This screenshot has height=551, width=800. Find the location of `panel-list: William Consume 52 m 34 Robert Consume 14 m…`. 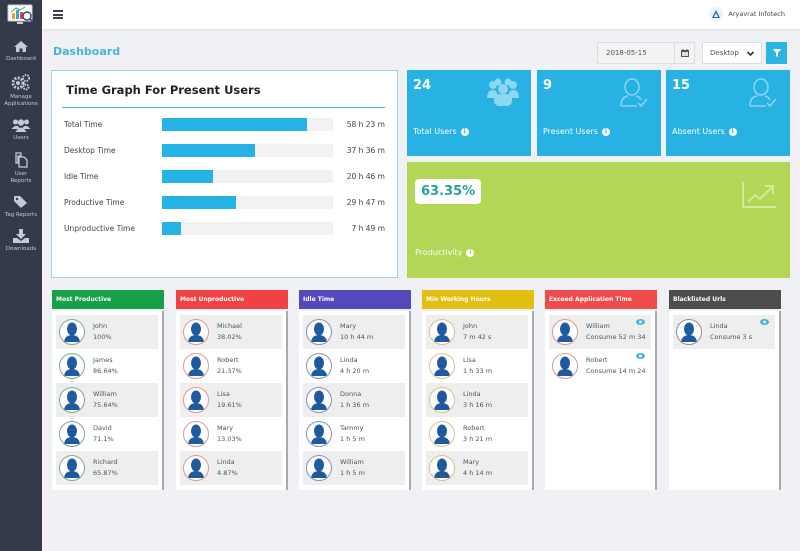

panel-list: William Consume 52 m 34 Robert Consume 14 m… is located at coordinates (601, 400).